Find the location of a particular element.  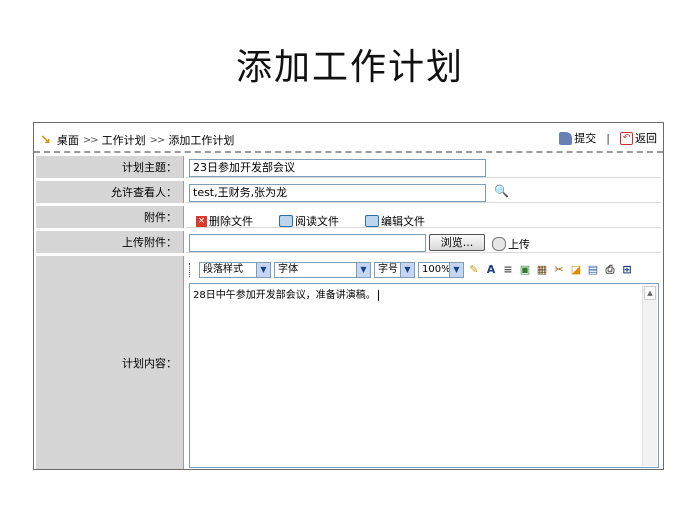

search-icon: 🔍 is located at coordinates (501, 191).